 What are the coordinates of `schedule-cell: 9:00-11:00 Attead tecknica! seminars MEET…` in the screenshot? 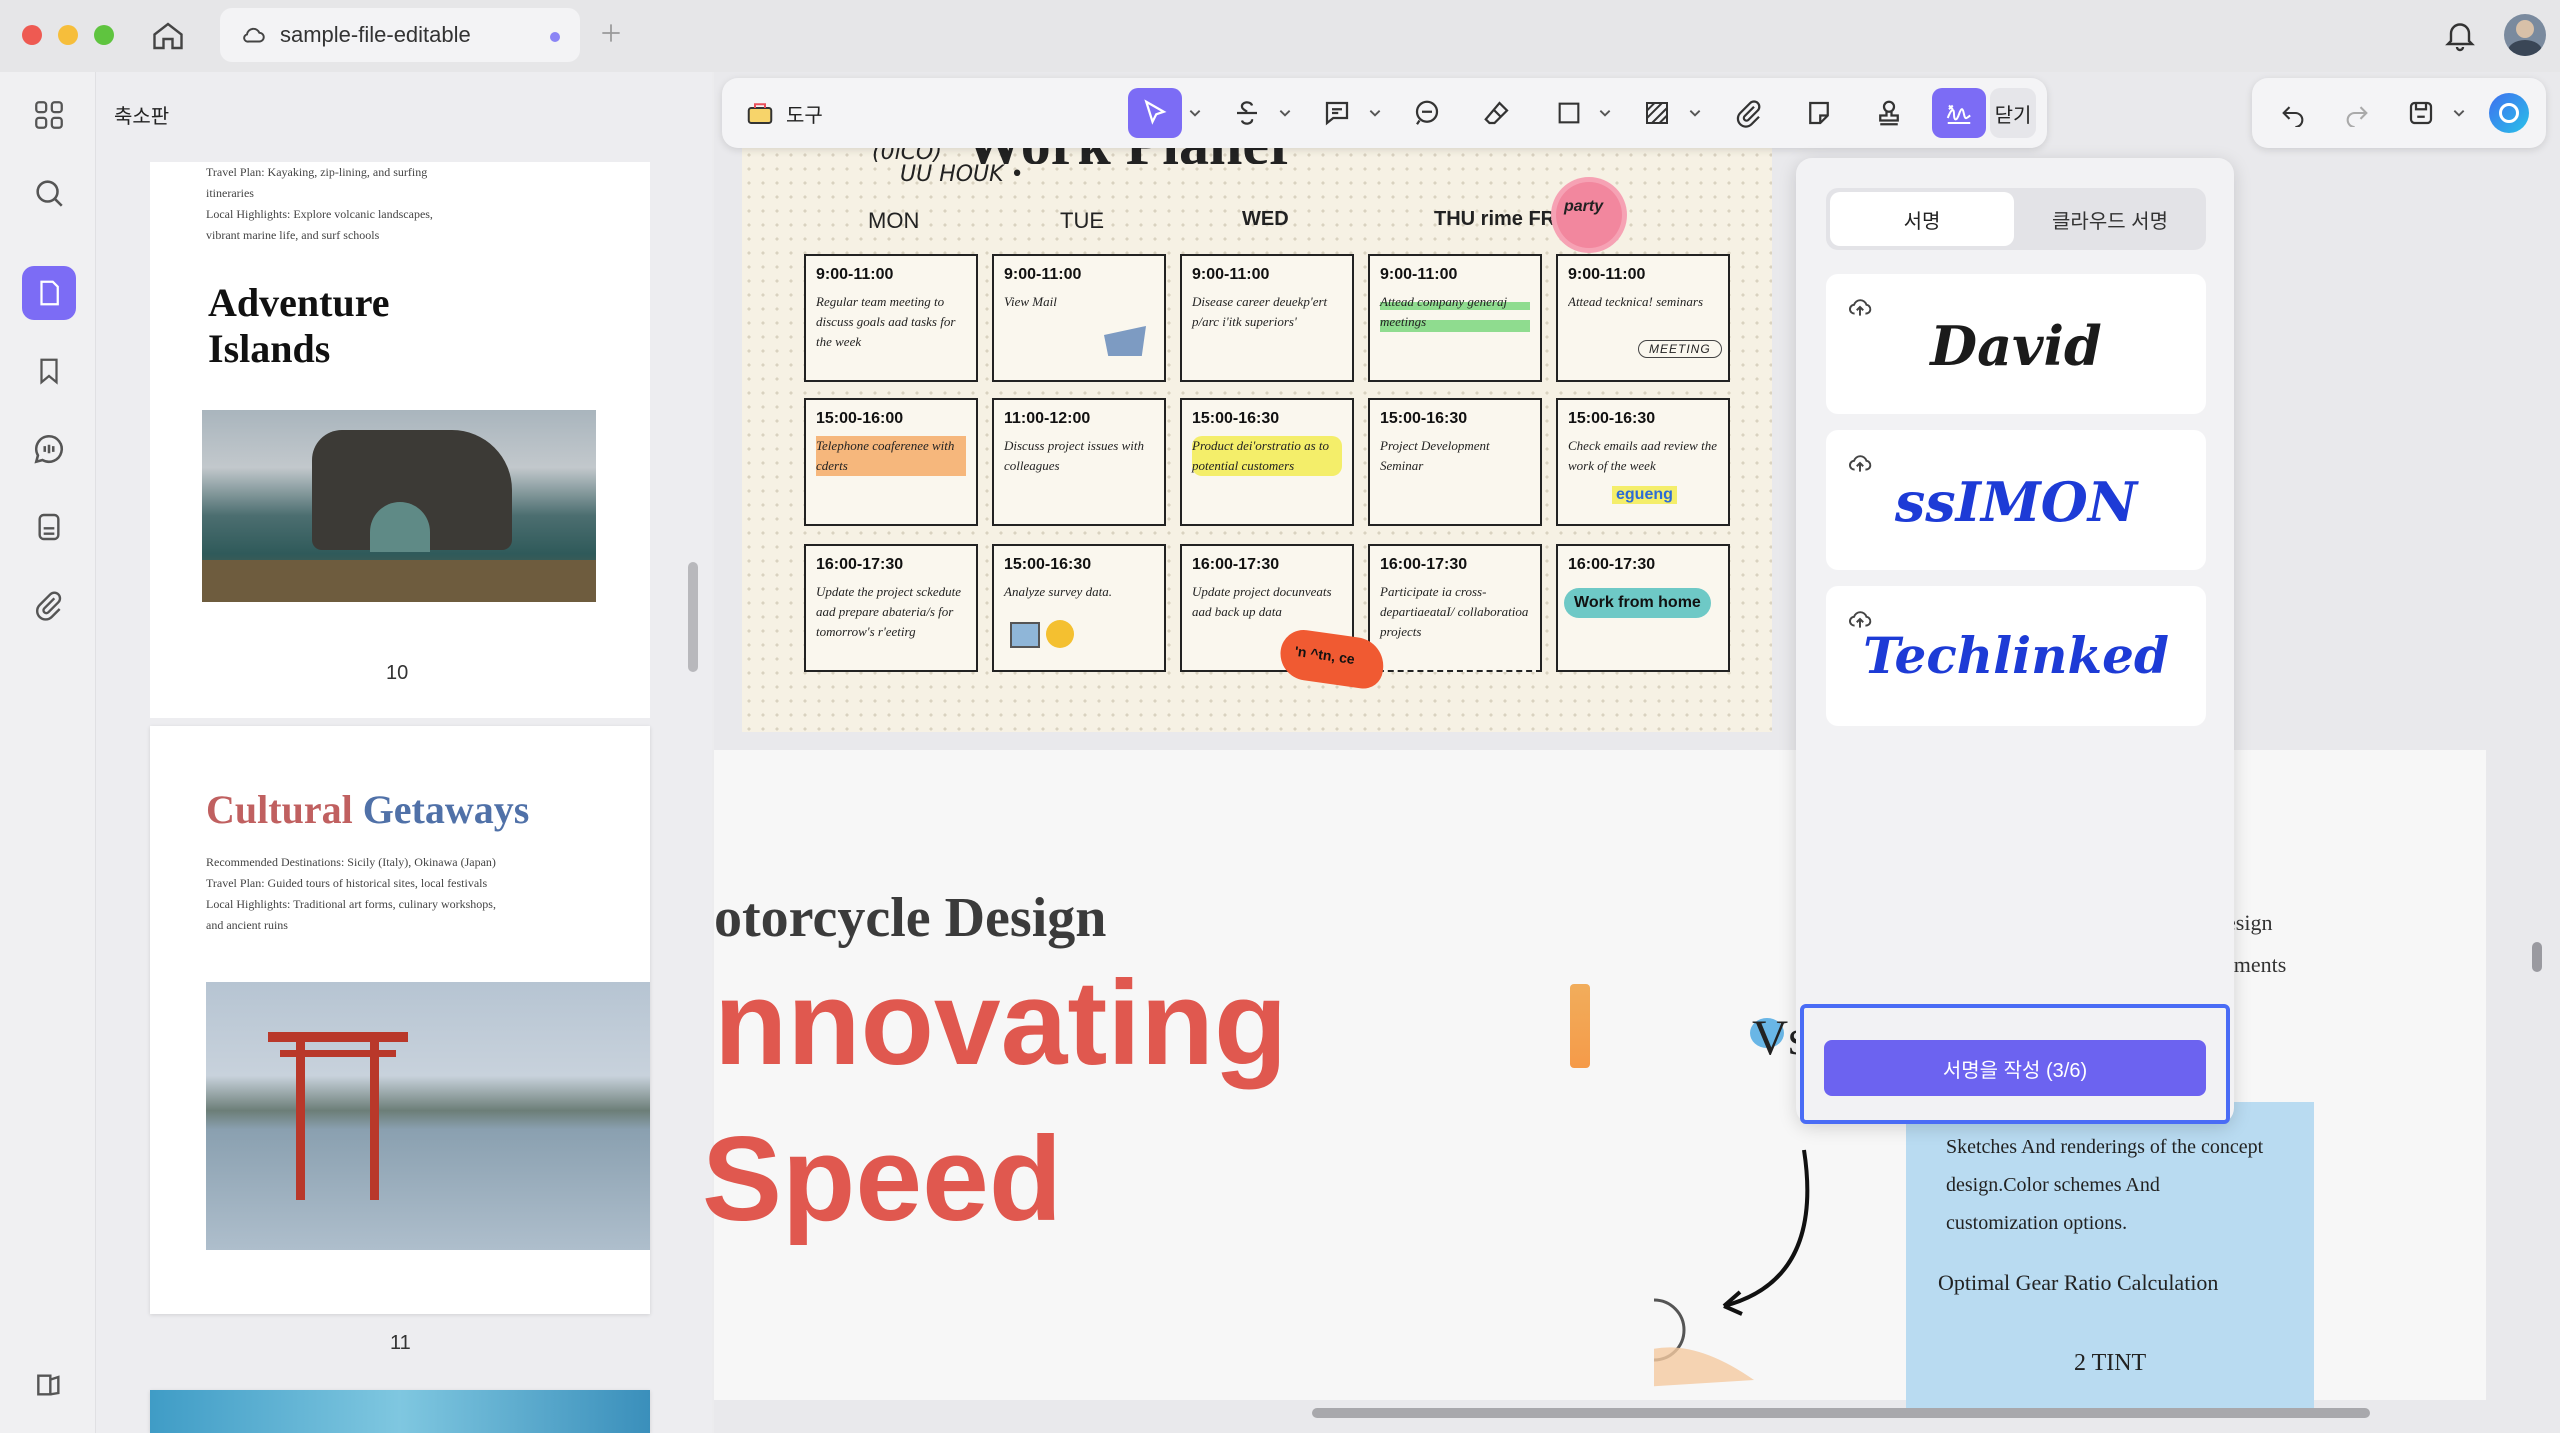 It's located at (1643, 318).